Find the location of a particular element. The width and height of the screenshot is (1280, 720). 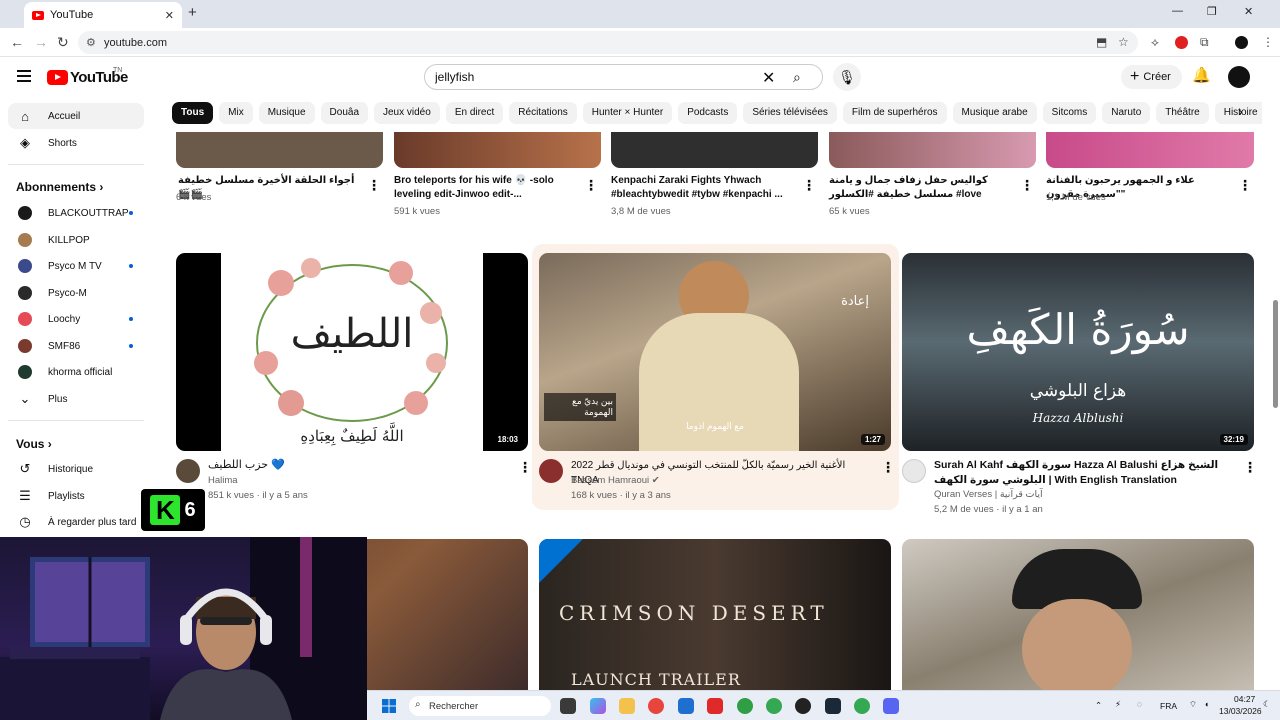

account-avatar is located at coordinates (1239, 77).